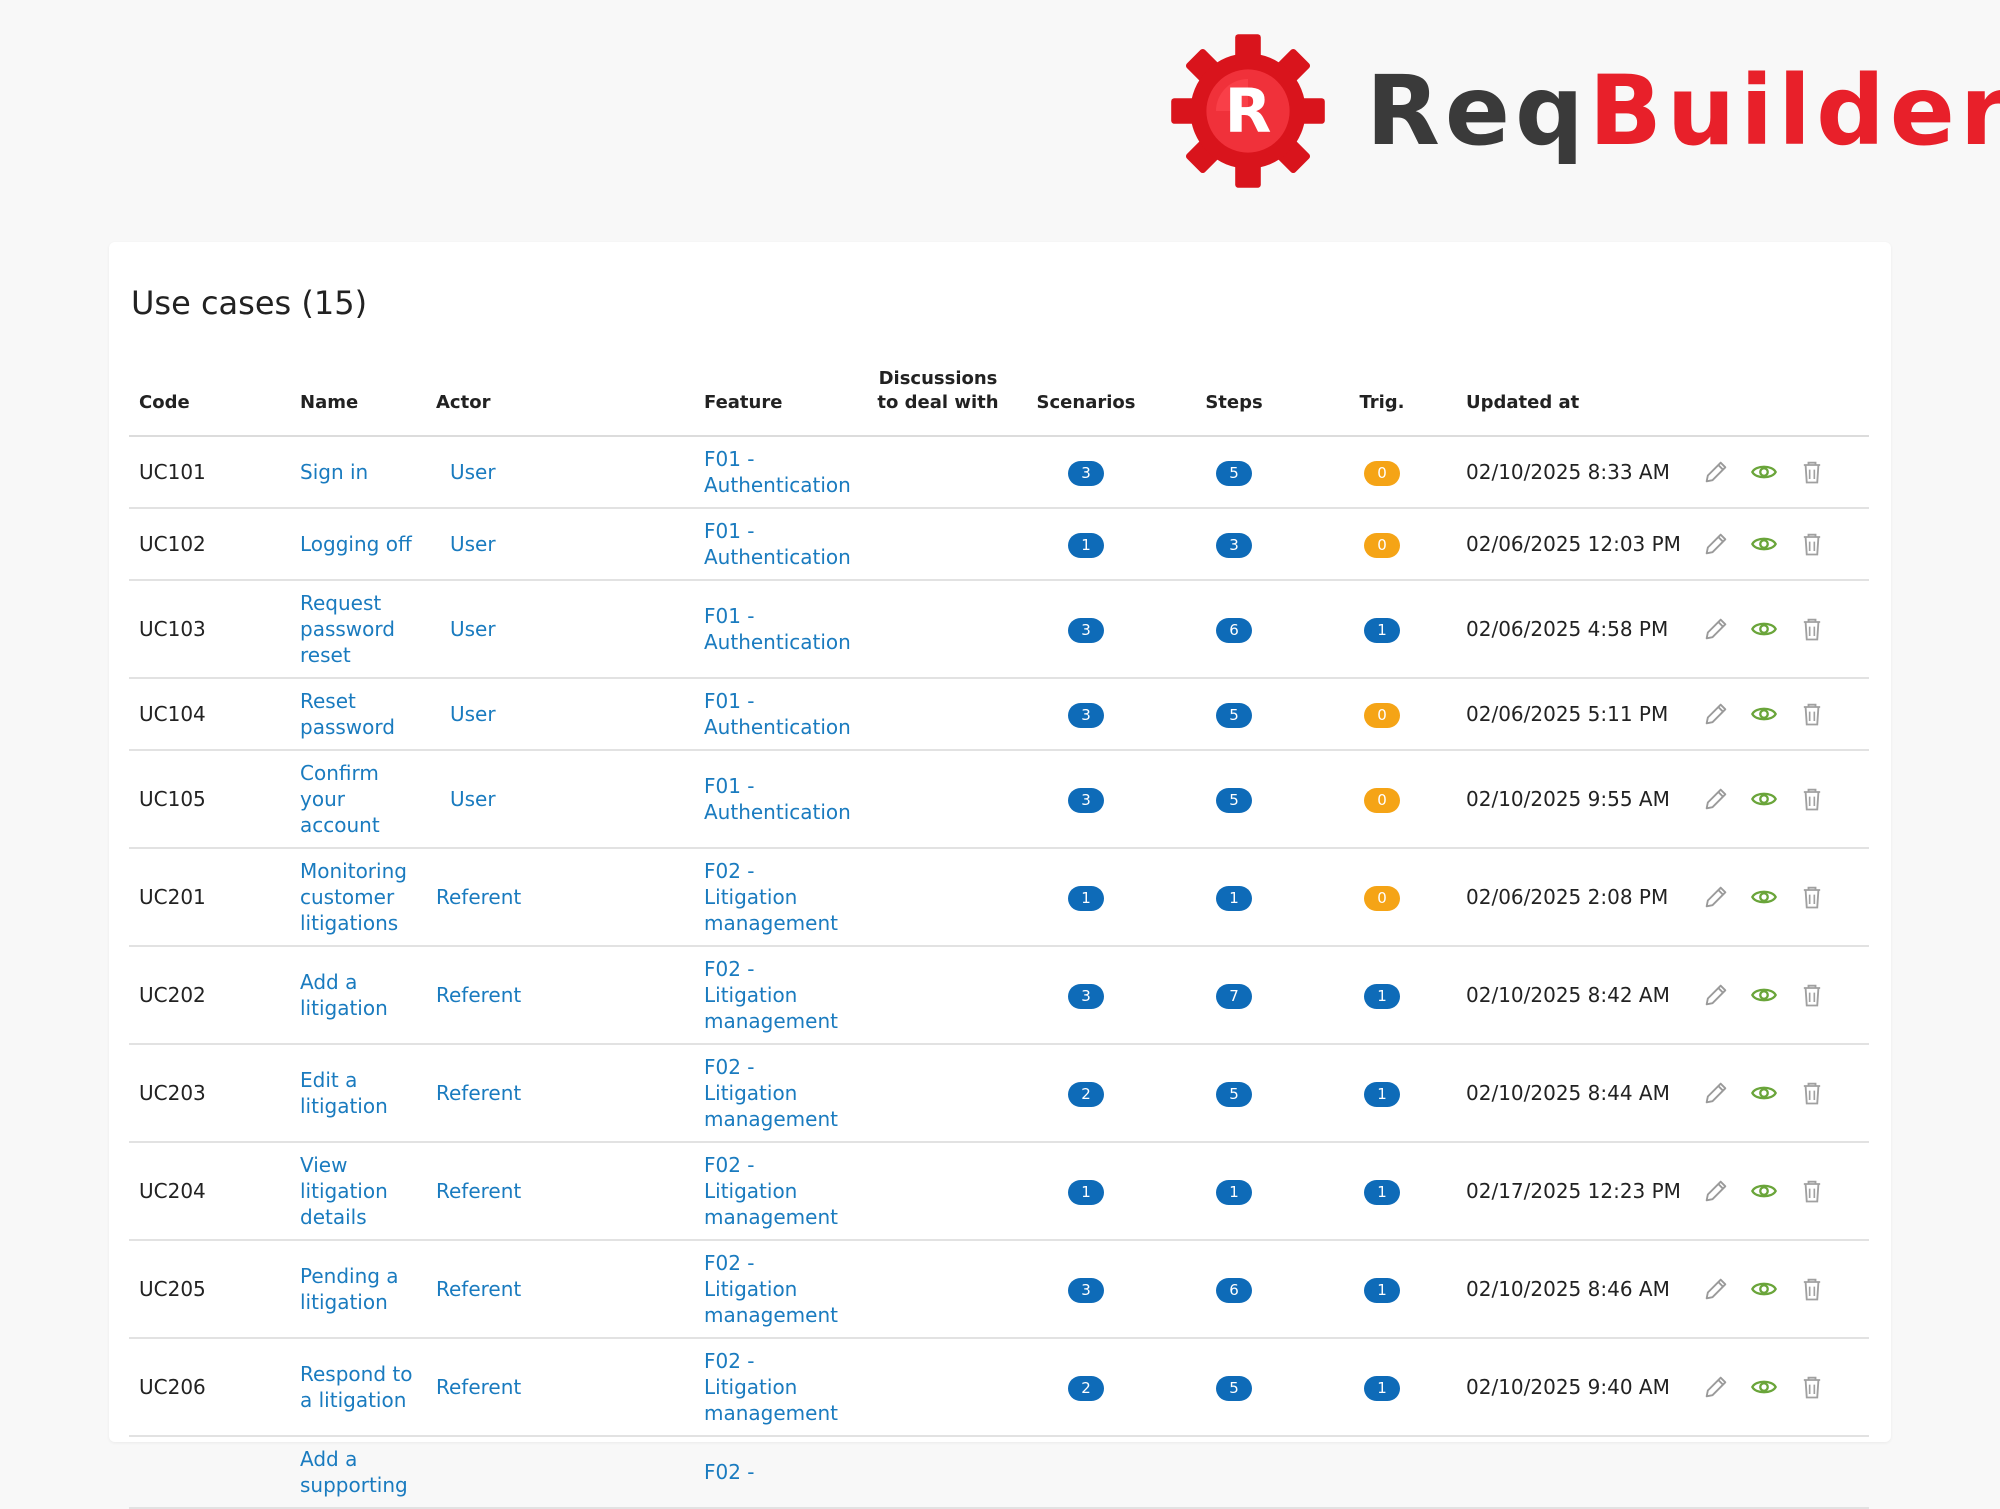 The width and height of the screenshot is (2000, 1509). Describe the element at coordinates (209, 402) in the screenshot. I see `col-header-code: Code` at that location.